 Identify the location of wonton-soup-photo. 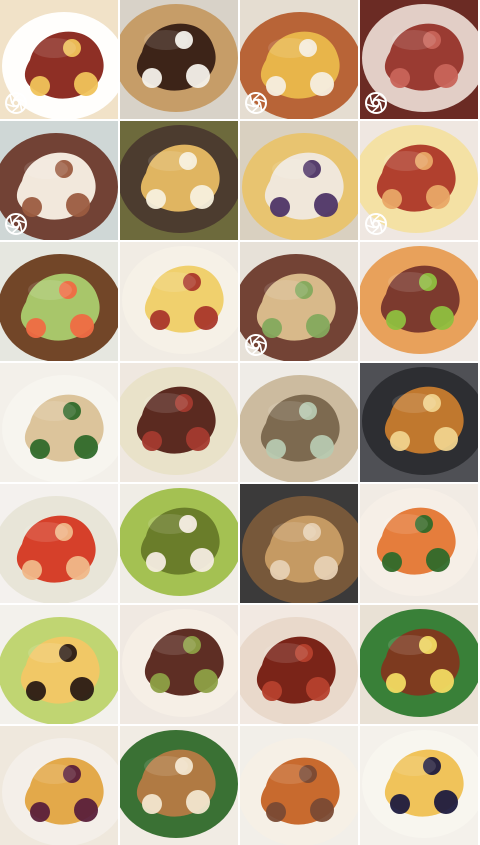
(299, 422).